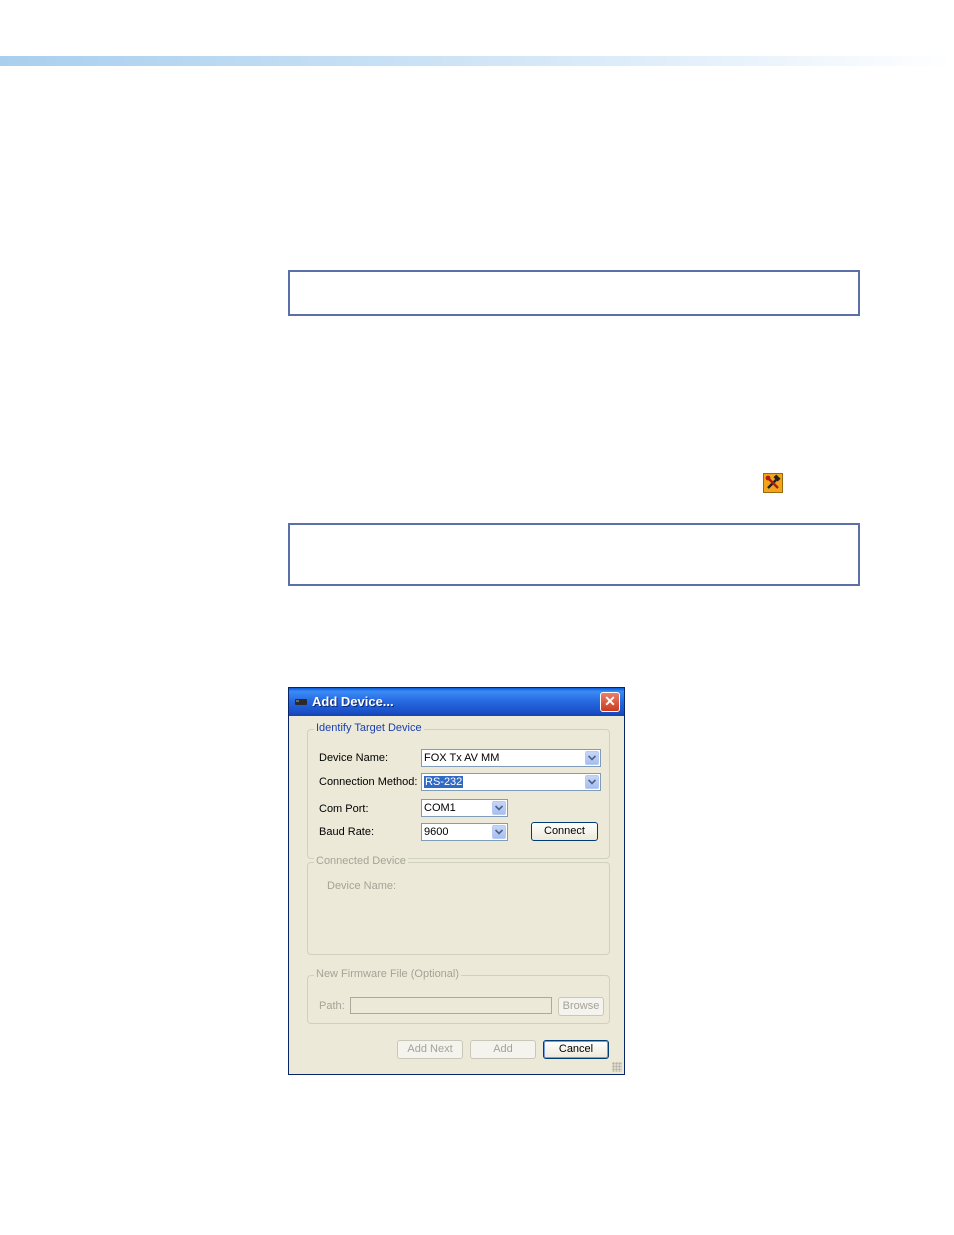  I want to click on resize-grip, so click(617, 1067).